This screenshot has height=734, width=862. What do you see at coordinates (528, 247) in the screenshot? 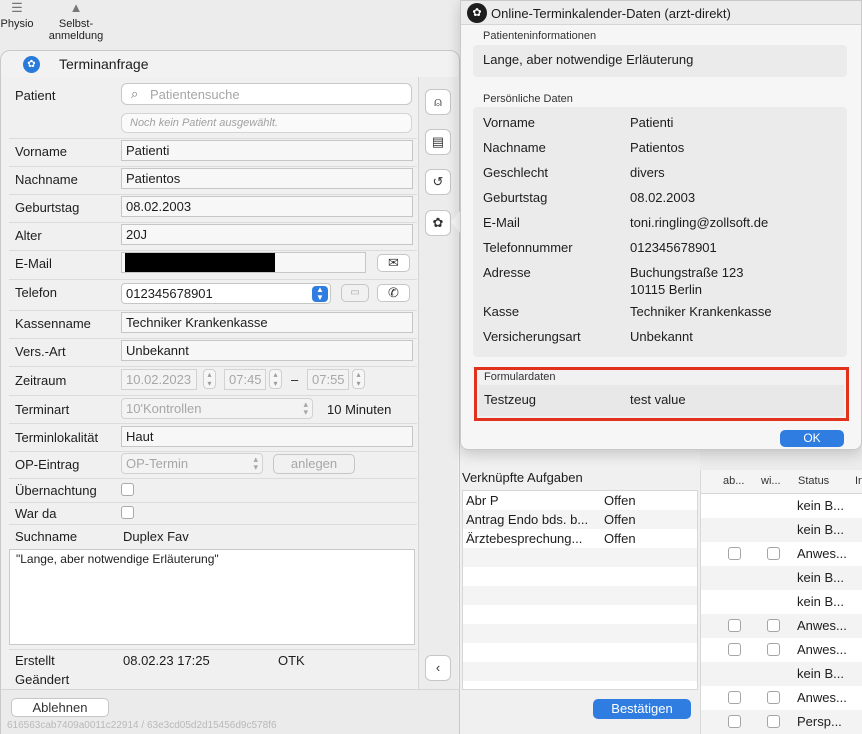
I see `personal-key: Telefonnummer` at bounding box center [528, 247].